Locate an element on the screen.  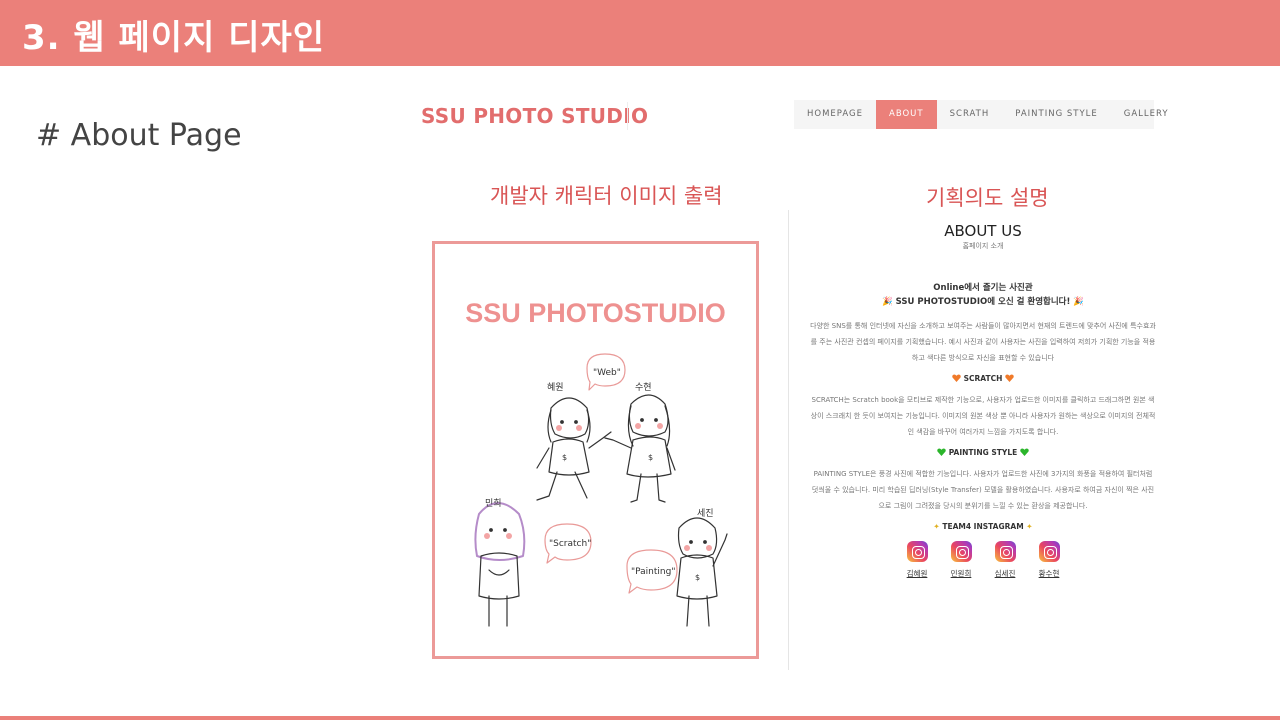
instagram-link: 심세진 is located at coordinates (1005, 560).